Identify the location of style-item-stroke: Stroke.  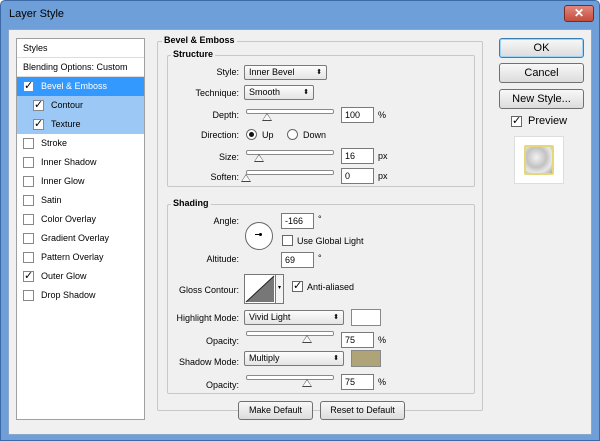
(80, 143).